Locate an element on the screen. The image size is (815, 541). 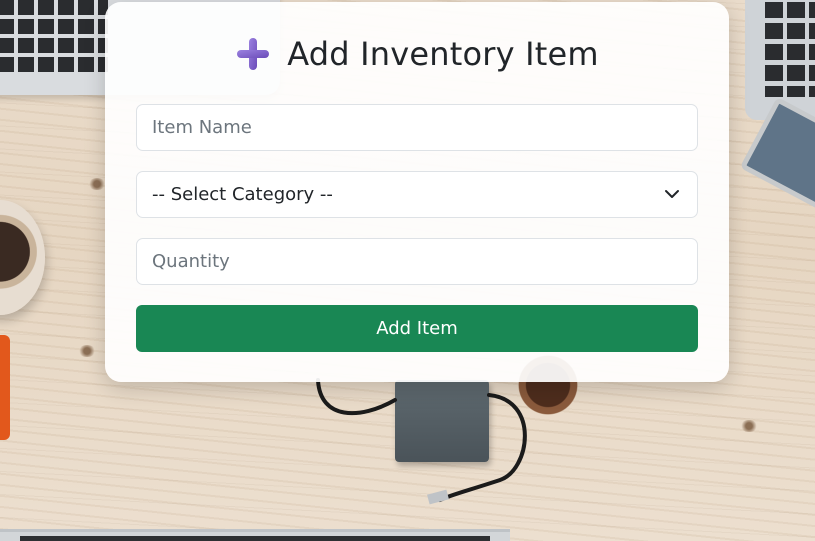
card-header: Add Inventory Item is located at coordinates (417, 54).